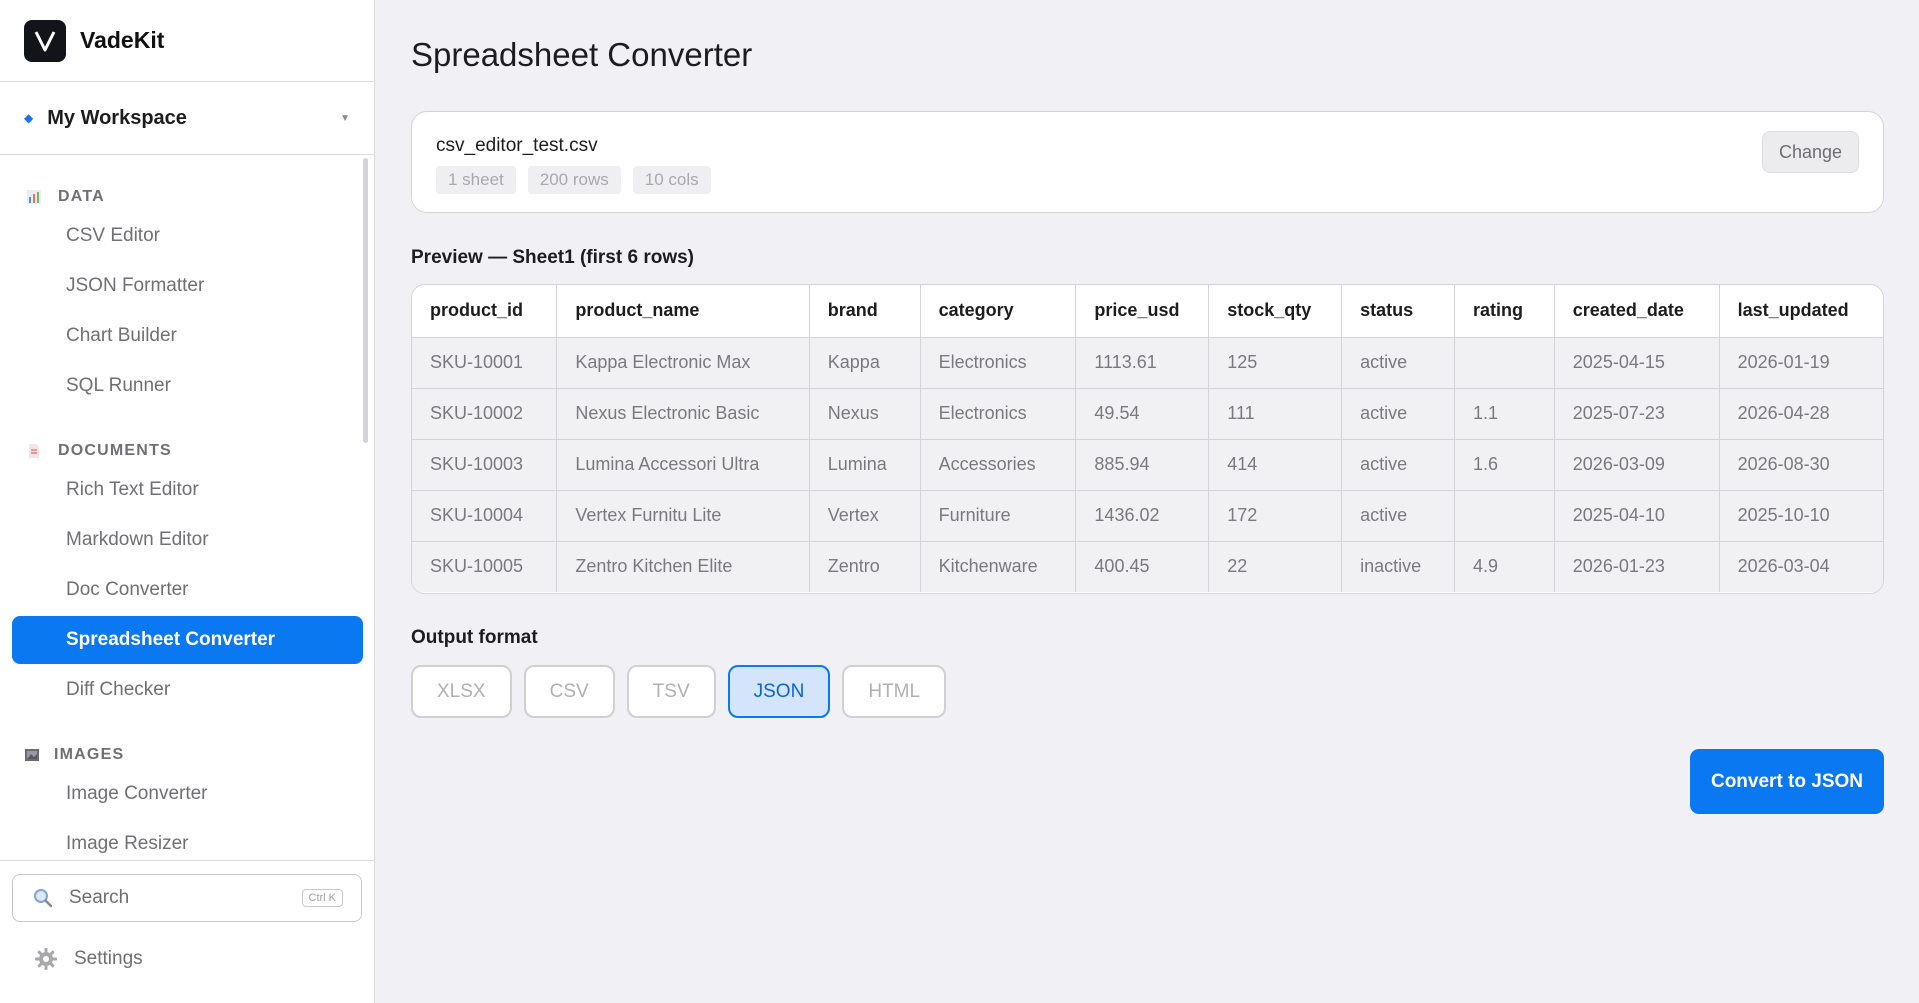 This screenshot has width=1919, height=1003. I want to click on column-header: brand, so click(865, 311).